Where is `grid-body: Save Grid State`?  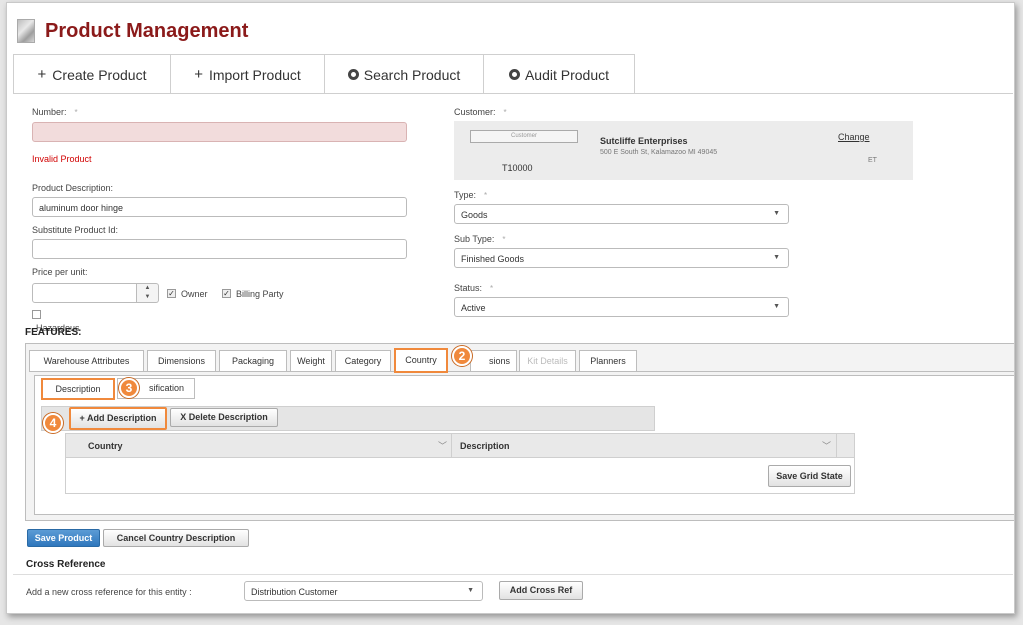
grid-body: Save Grid State is located at coordinates (460, 476).